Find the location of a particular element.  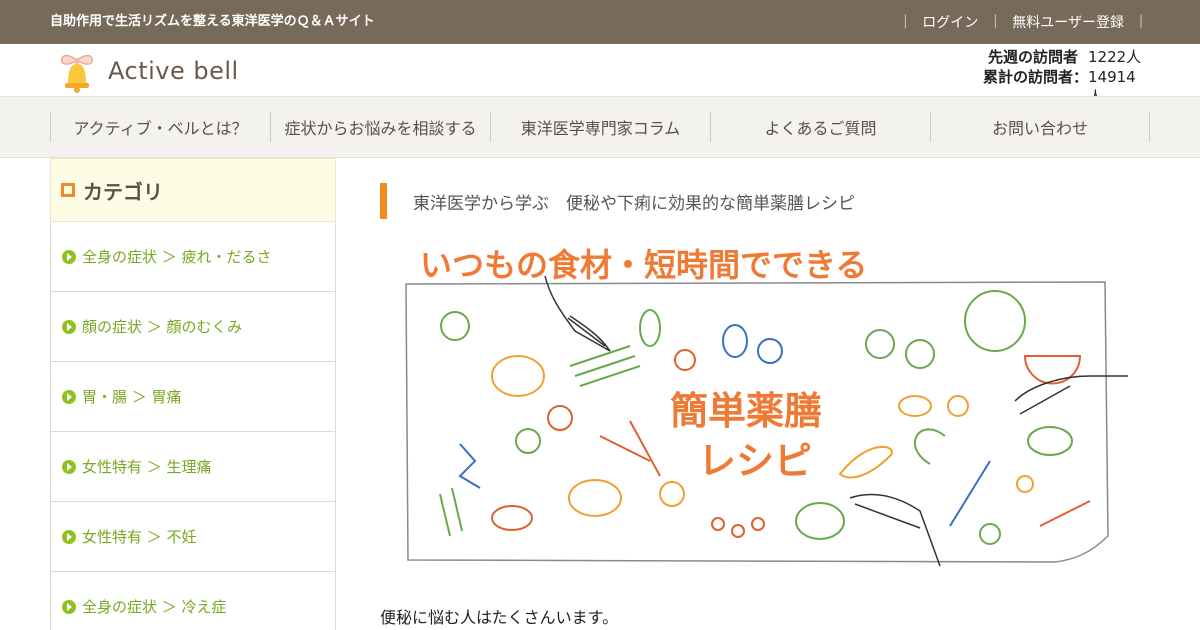

nav-item-column: 東洋医学専門家コラム is located at coordinates (600, 127).